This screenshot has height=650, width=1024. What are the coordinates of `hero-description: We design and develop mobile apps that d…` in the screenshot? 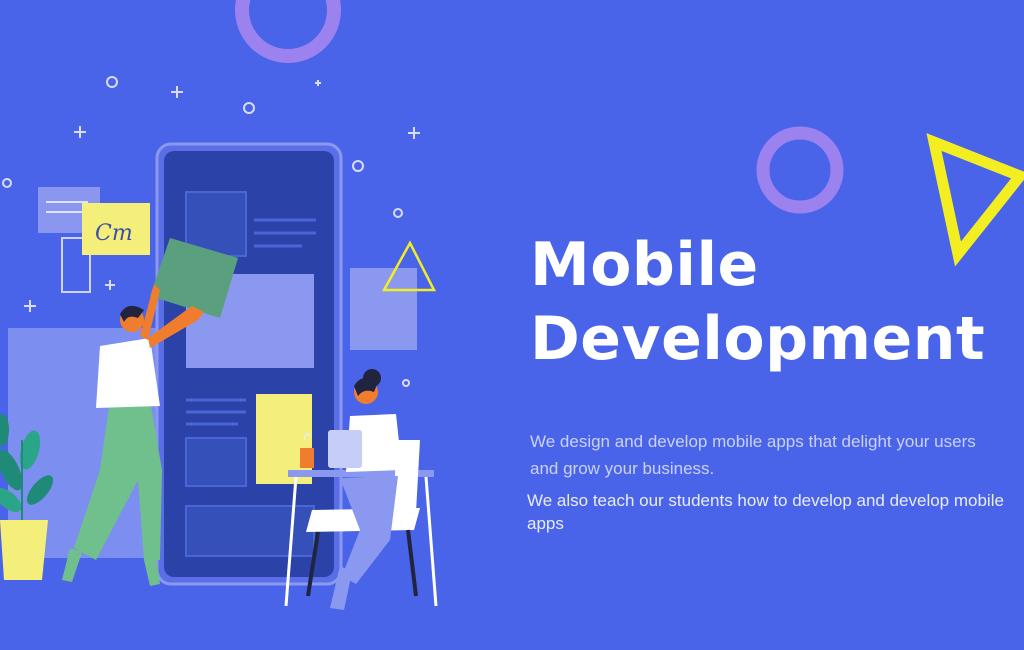 It's located at (753, 455).